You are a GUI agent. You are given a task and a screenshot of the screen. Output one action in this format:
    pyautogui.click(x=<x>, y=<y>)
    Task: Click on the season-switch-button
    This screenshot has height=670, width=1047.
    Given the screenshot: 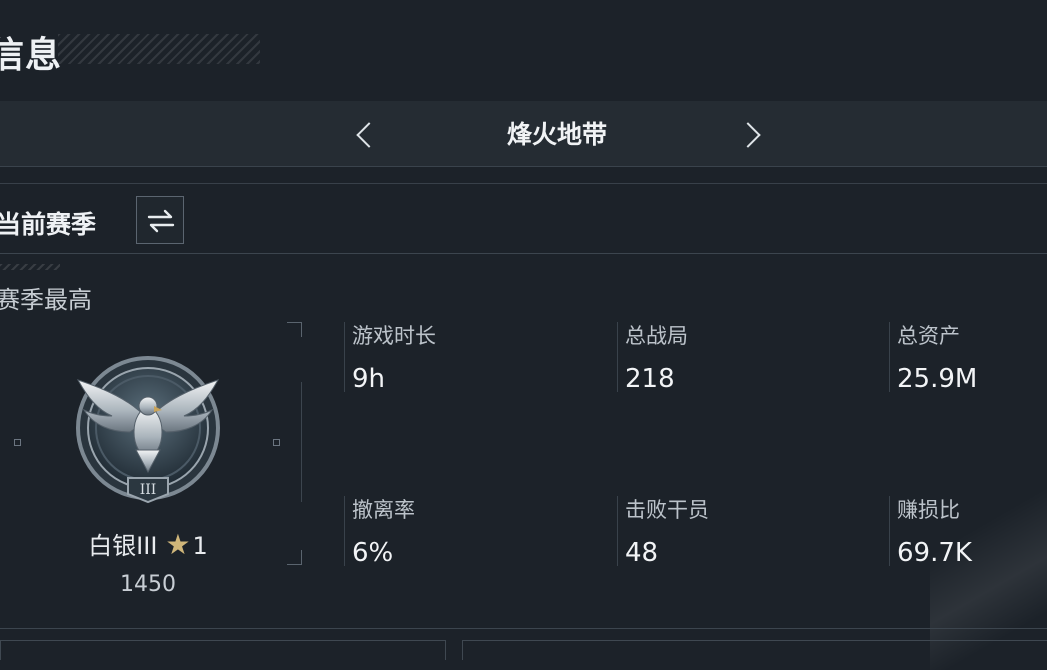 What is the action you would take?
    pyautogui.click(x=160, y=220)
    